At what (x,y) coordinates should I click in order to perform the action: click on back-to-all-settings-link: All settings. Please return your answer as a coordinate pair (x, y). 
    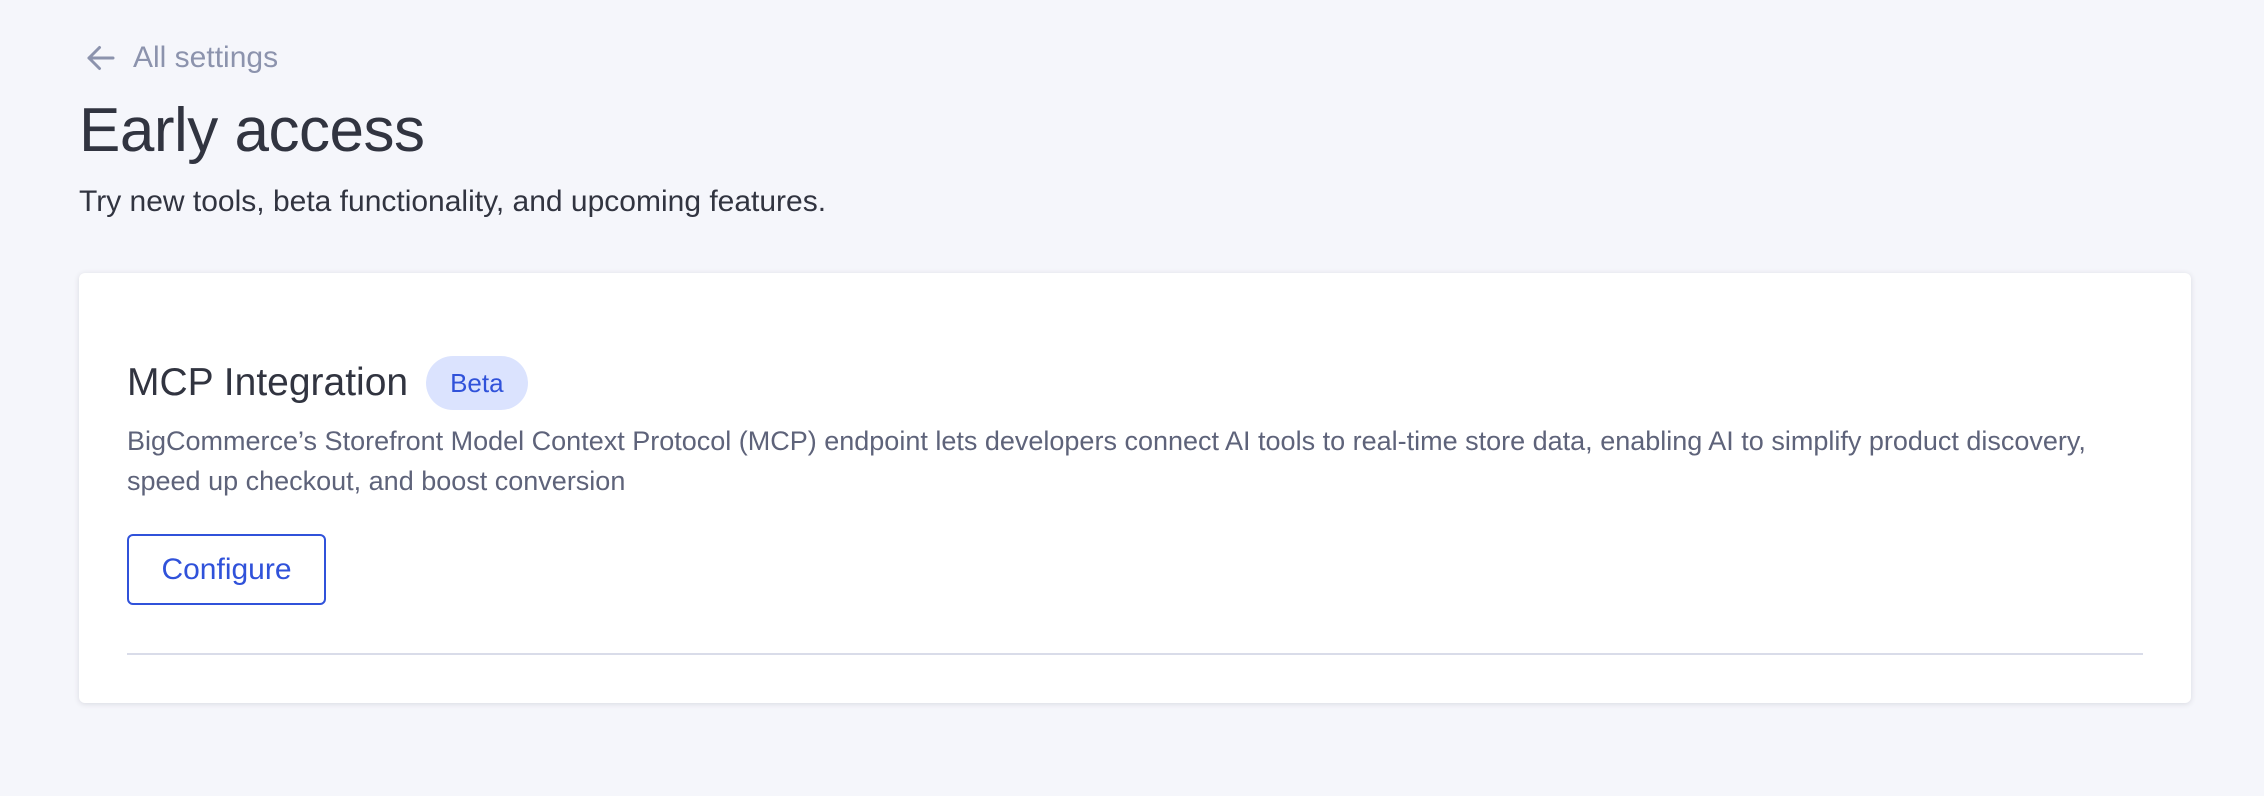
    Looking at the image, I should click on (180, 58).